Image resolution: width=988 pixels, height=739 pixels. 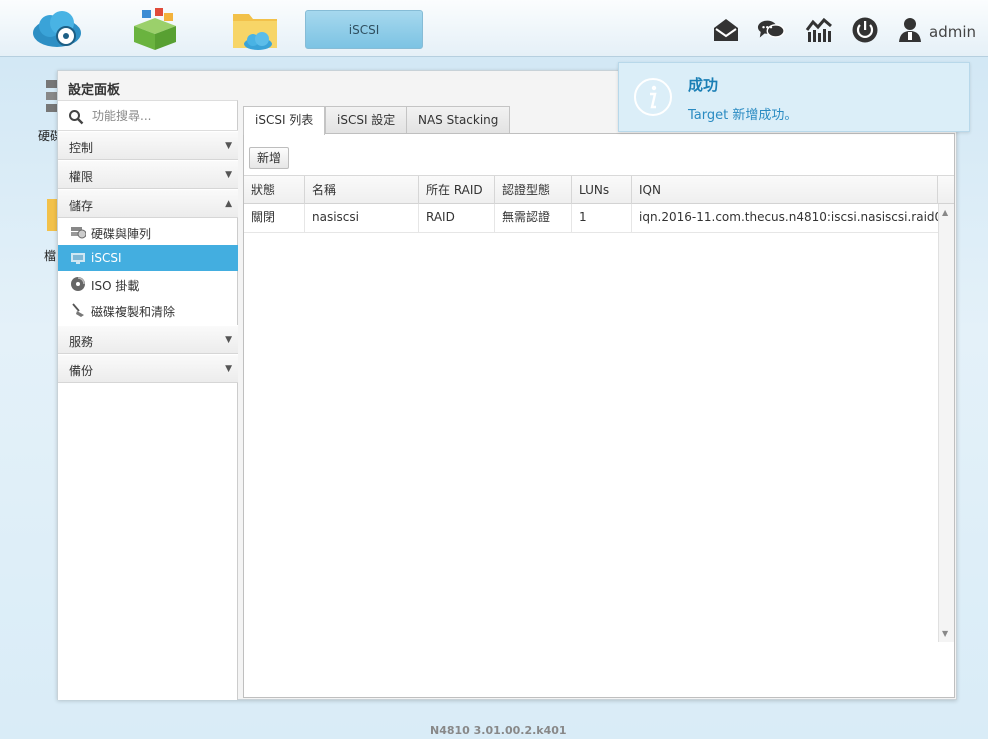 What do you see at coordinates (533, 190) in the screenshot?
I see `column-header-auth: 認證型態` at bounding box center [533, 190].